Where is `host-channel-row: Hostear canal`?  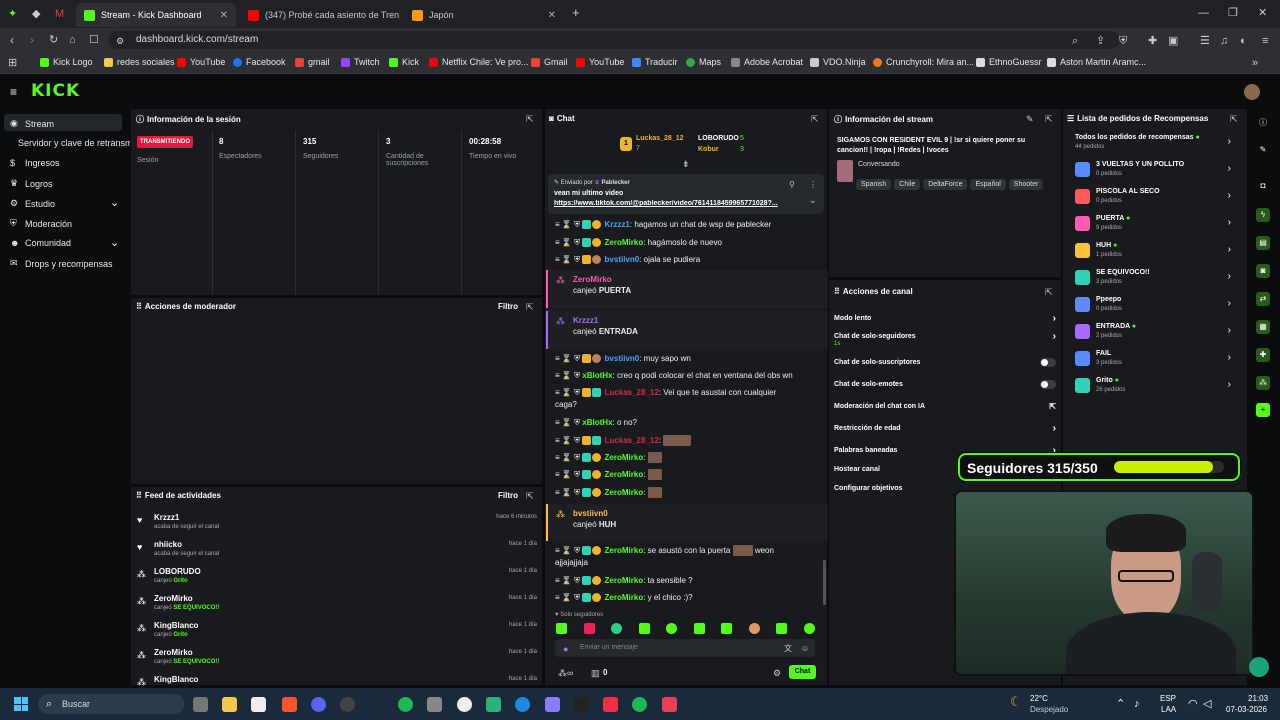
host-channel-row: Hostear canal is located at coordinates (894, 469).